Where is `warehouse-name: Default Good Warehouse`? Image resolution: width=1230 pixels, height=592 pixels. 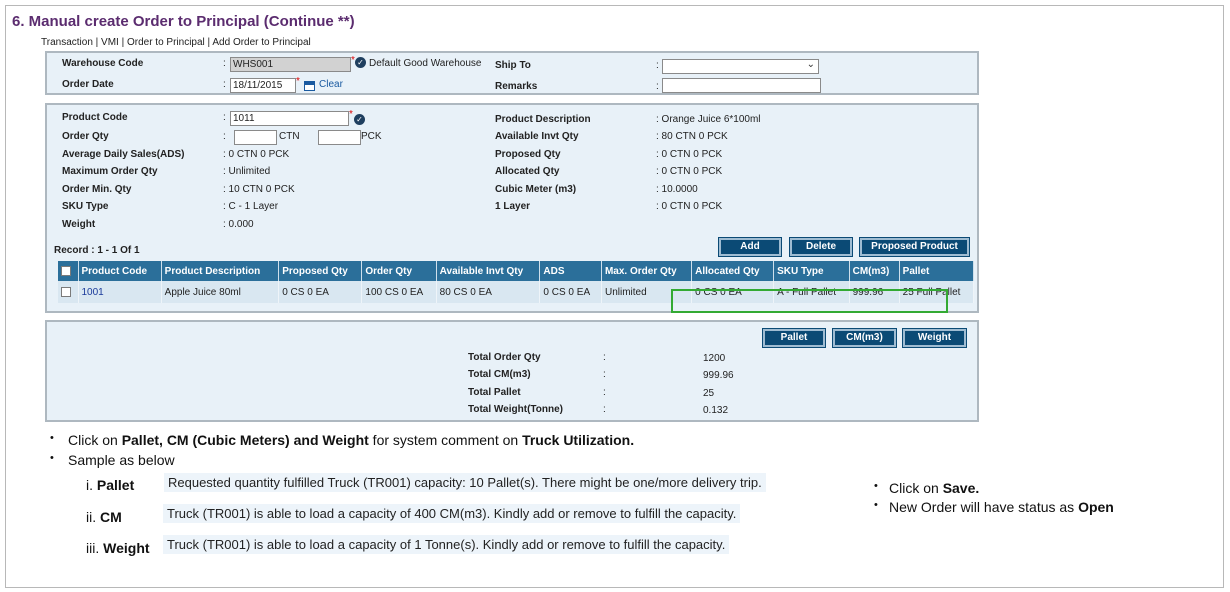 warehouse-name: Default Good Warehouse is located at coordinates (425, 63).